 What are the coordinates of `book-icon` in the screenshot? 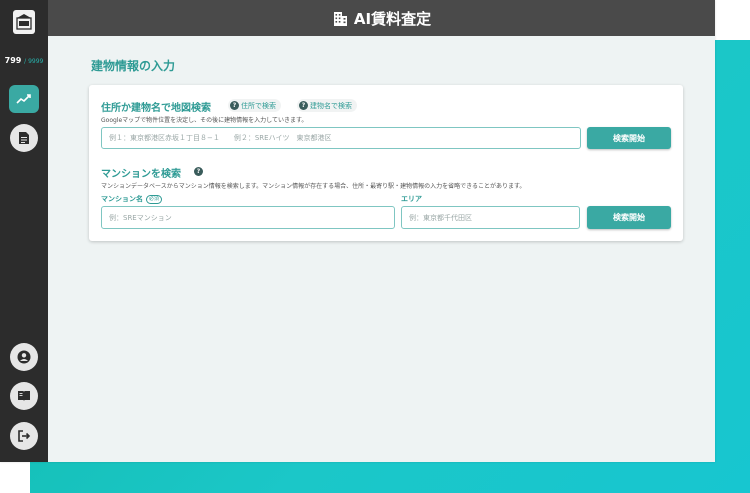 It's located at (24, 396).